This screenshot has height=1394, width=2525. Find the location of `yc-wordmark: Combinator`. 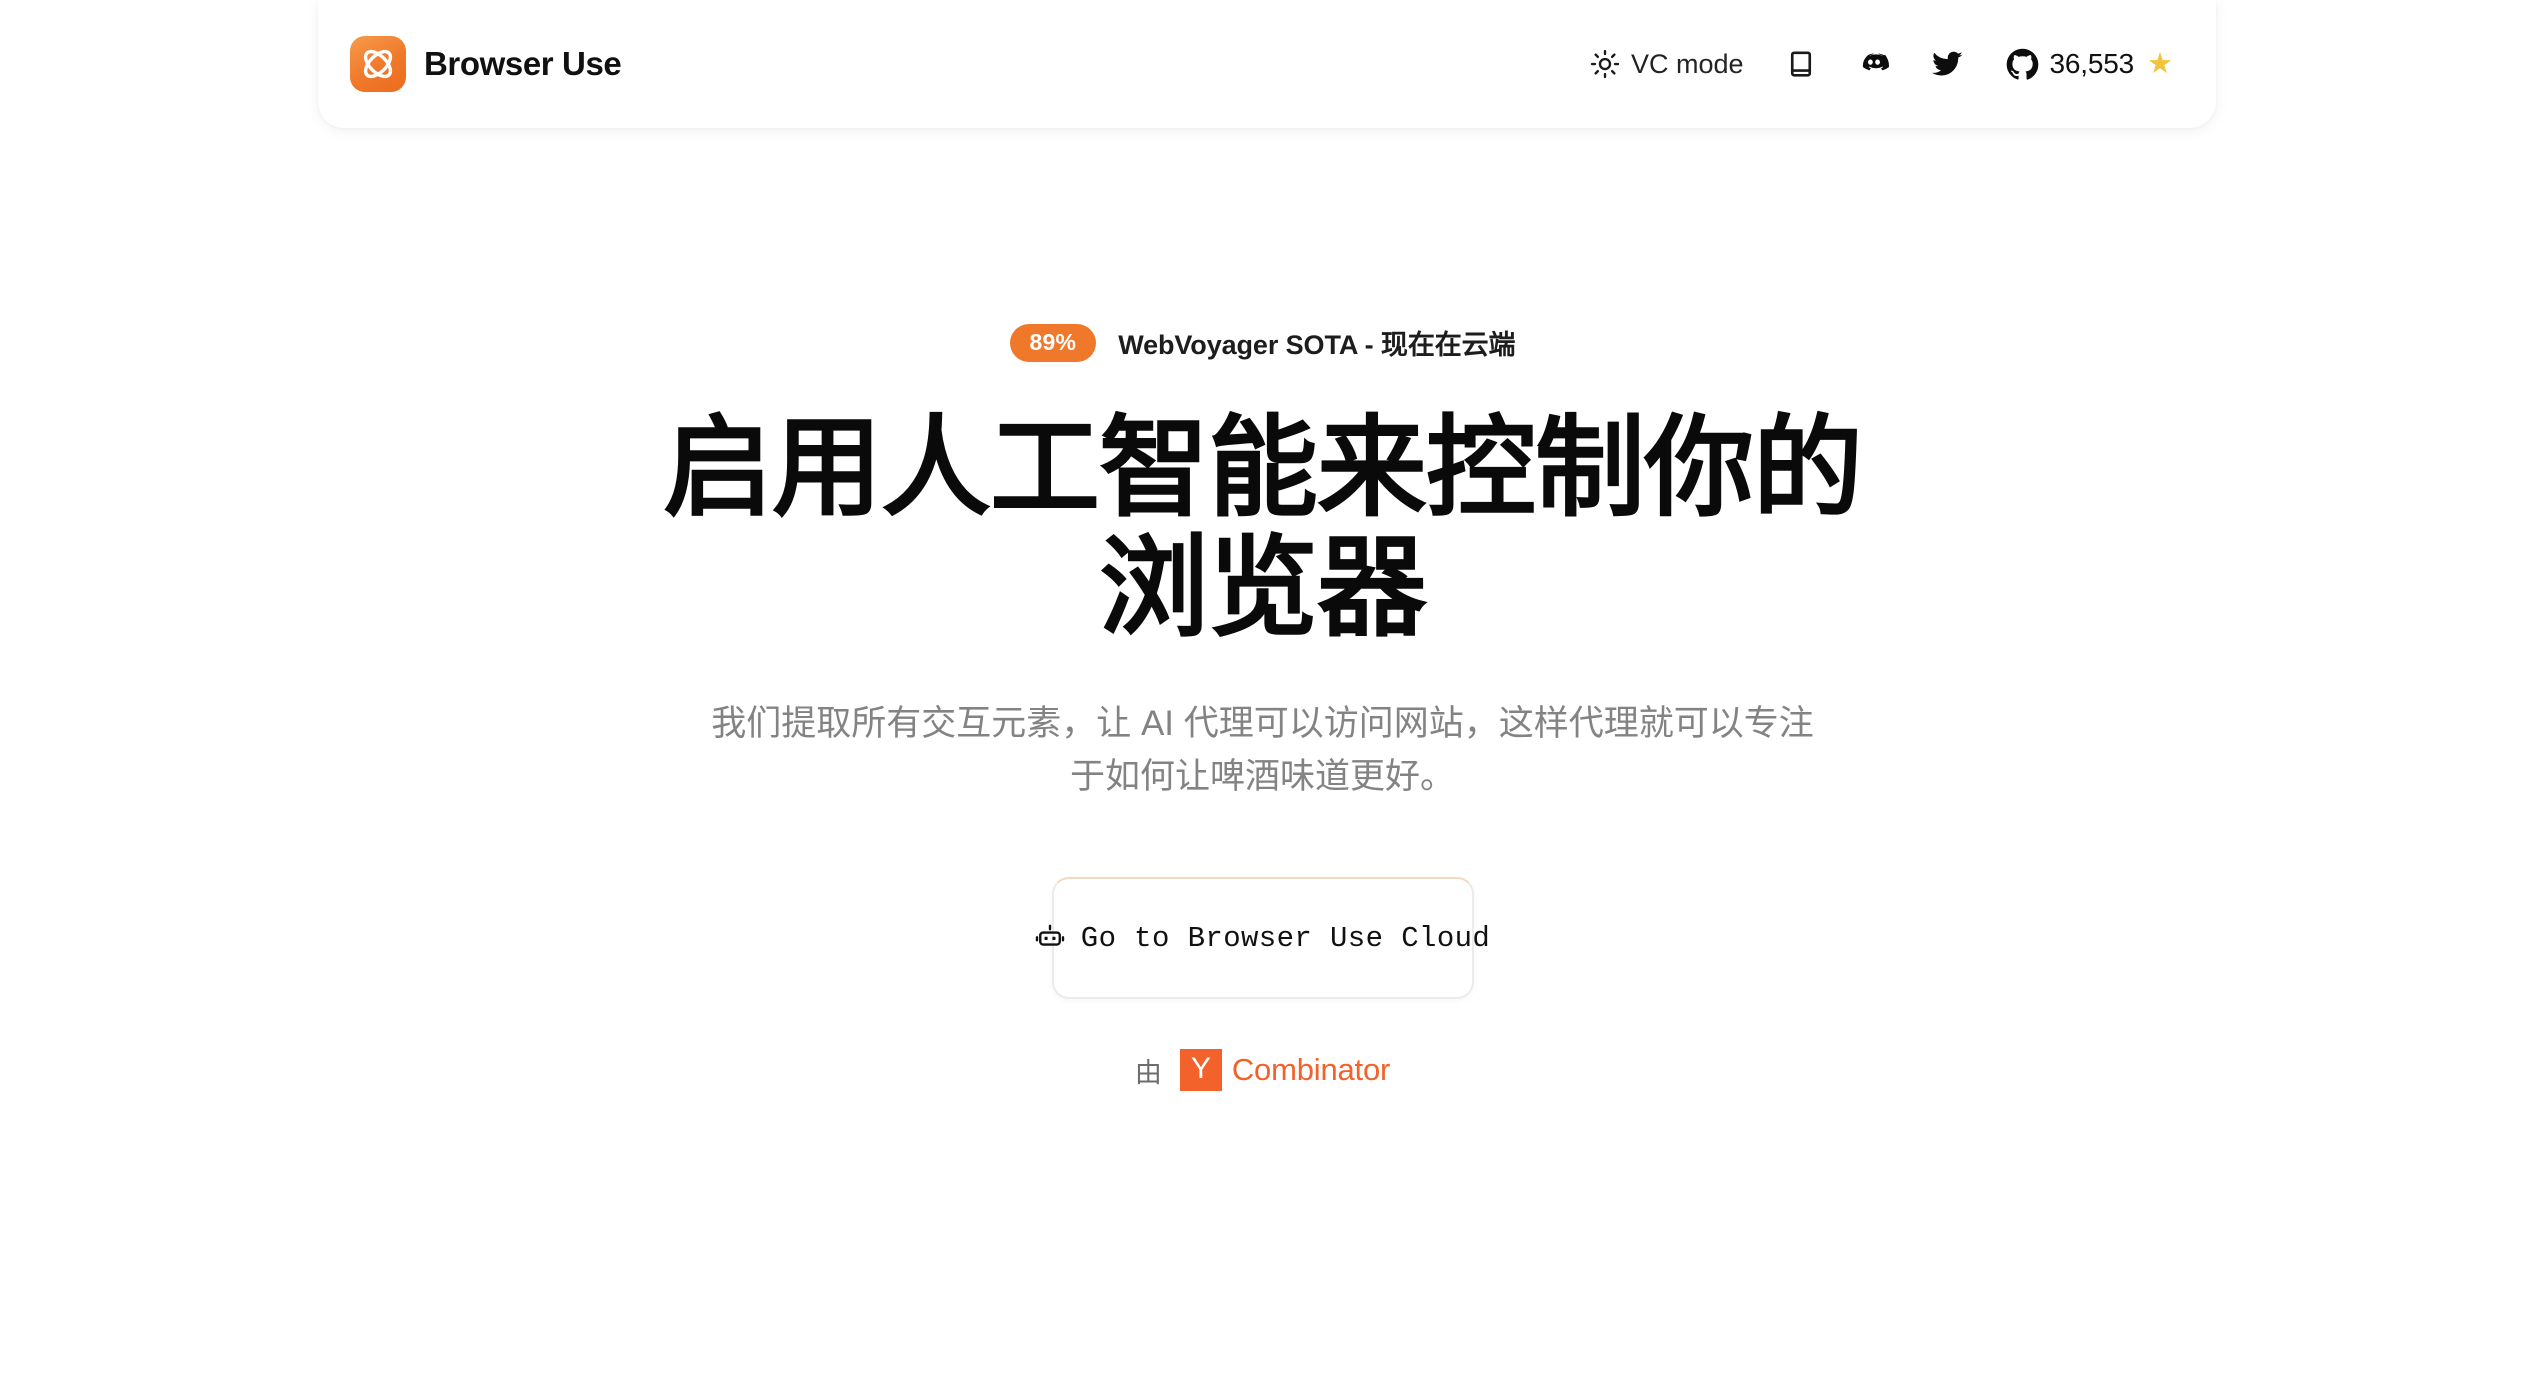

yc-wordmark: Combinator is located at coordinates (1311, 1070).